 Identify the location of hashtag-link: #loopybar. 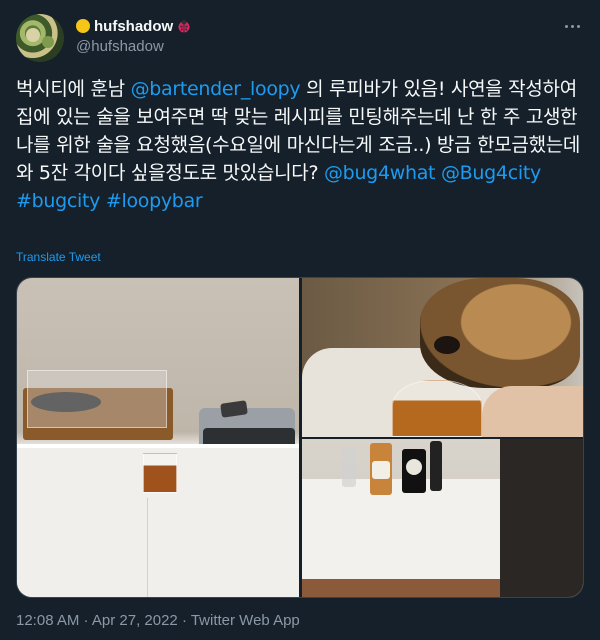
(154, 201).